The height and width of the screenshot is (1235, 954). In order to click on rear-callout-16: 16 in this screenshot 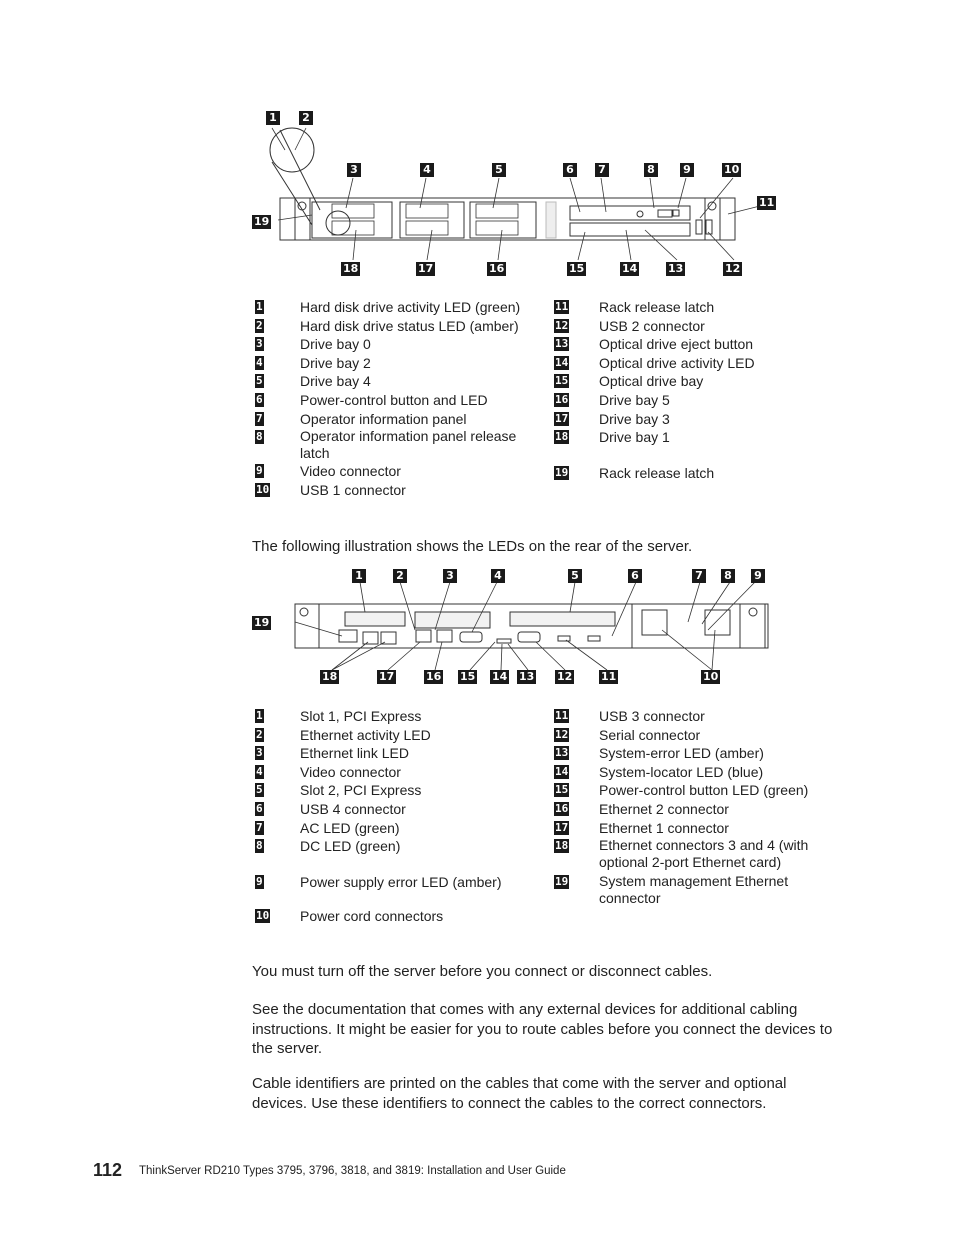, I will do `click(434, 677)`.